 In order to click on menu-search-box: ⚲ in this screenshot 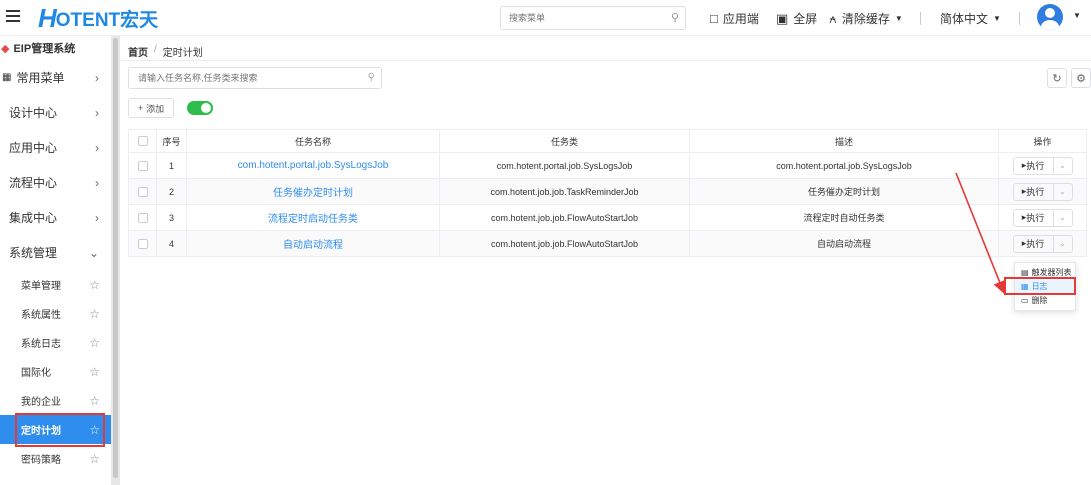, I will do `click(593, 18)`.